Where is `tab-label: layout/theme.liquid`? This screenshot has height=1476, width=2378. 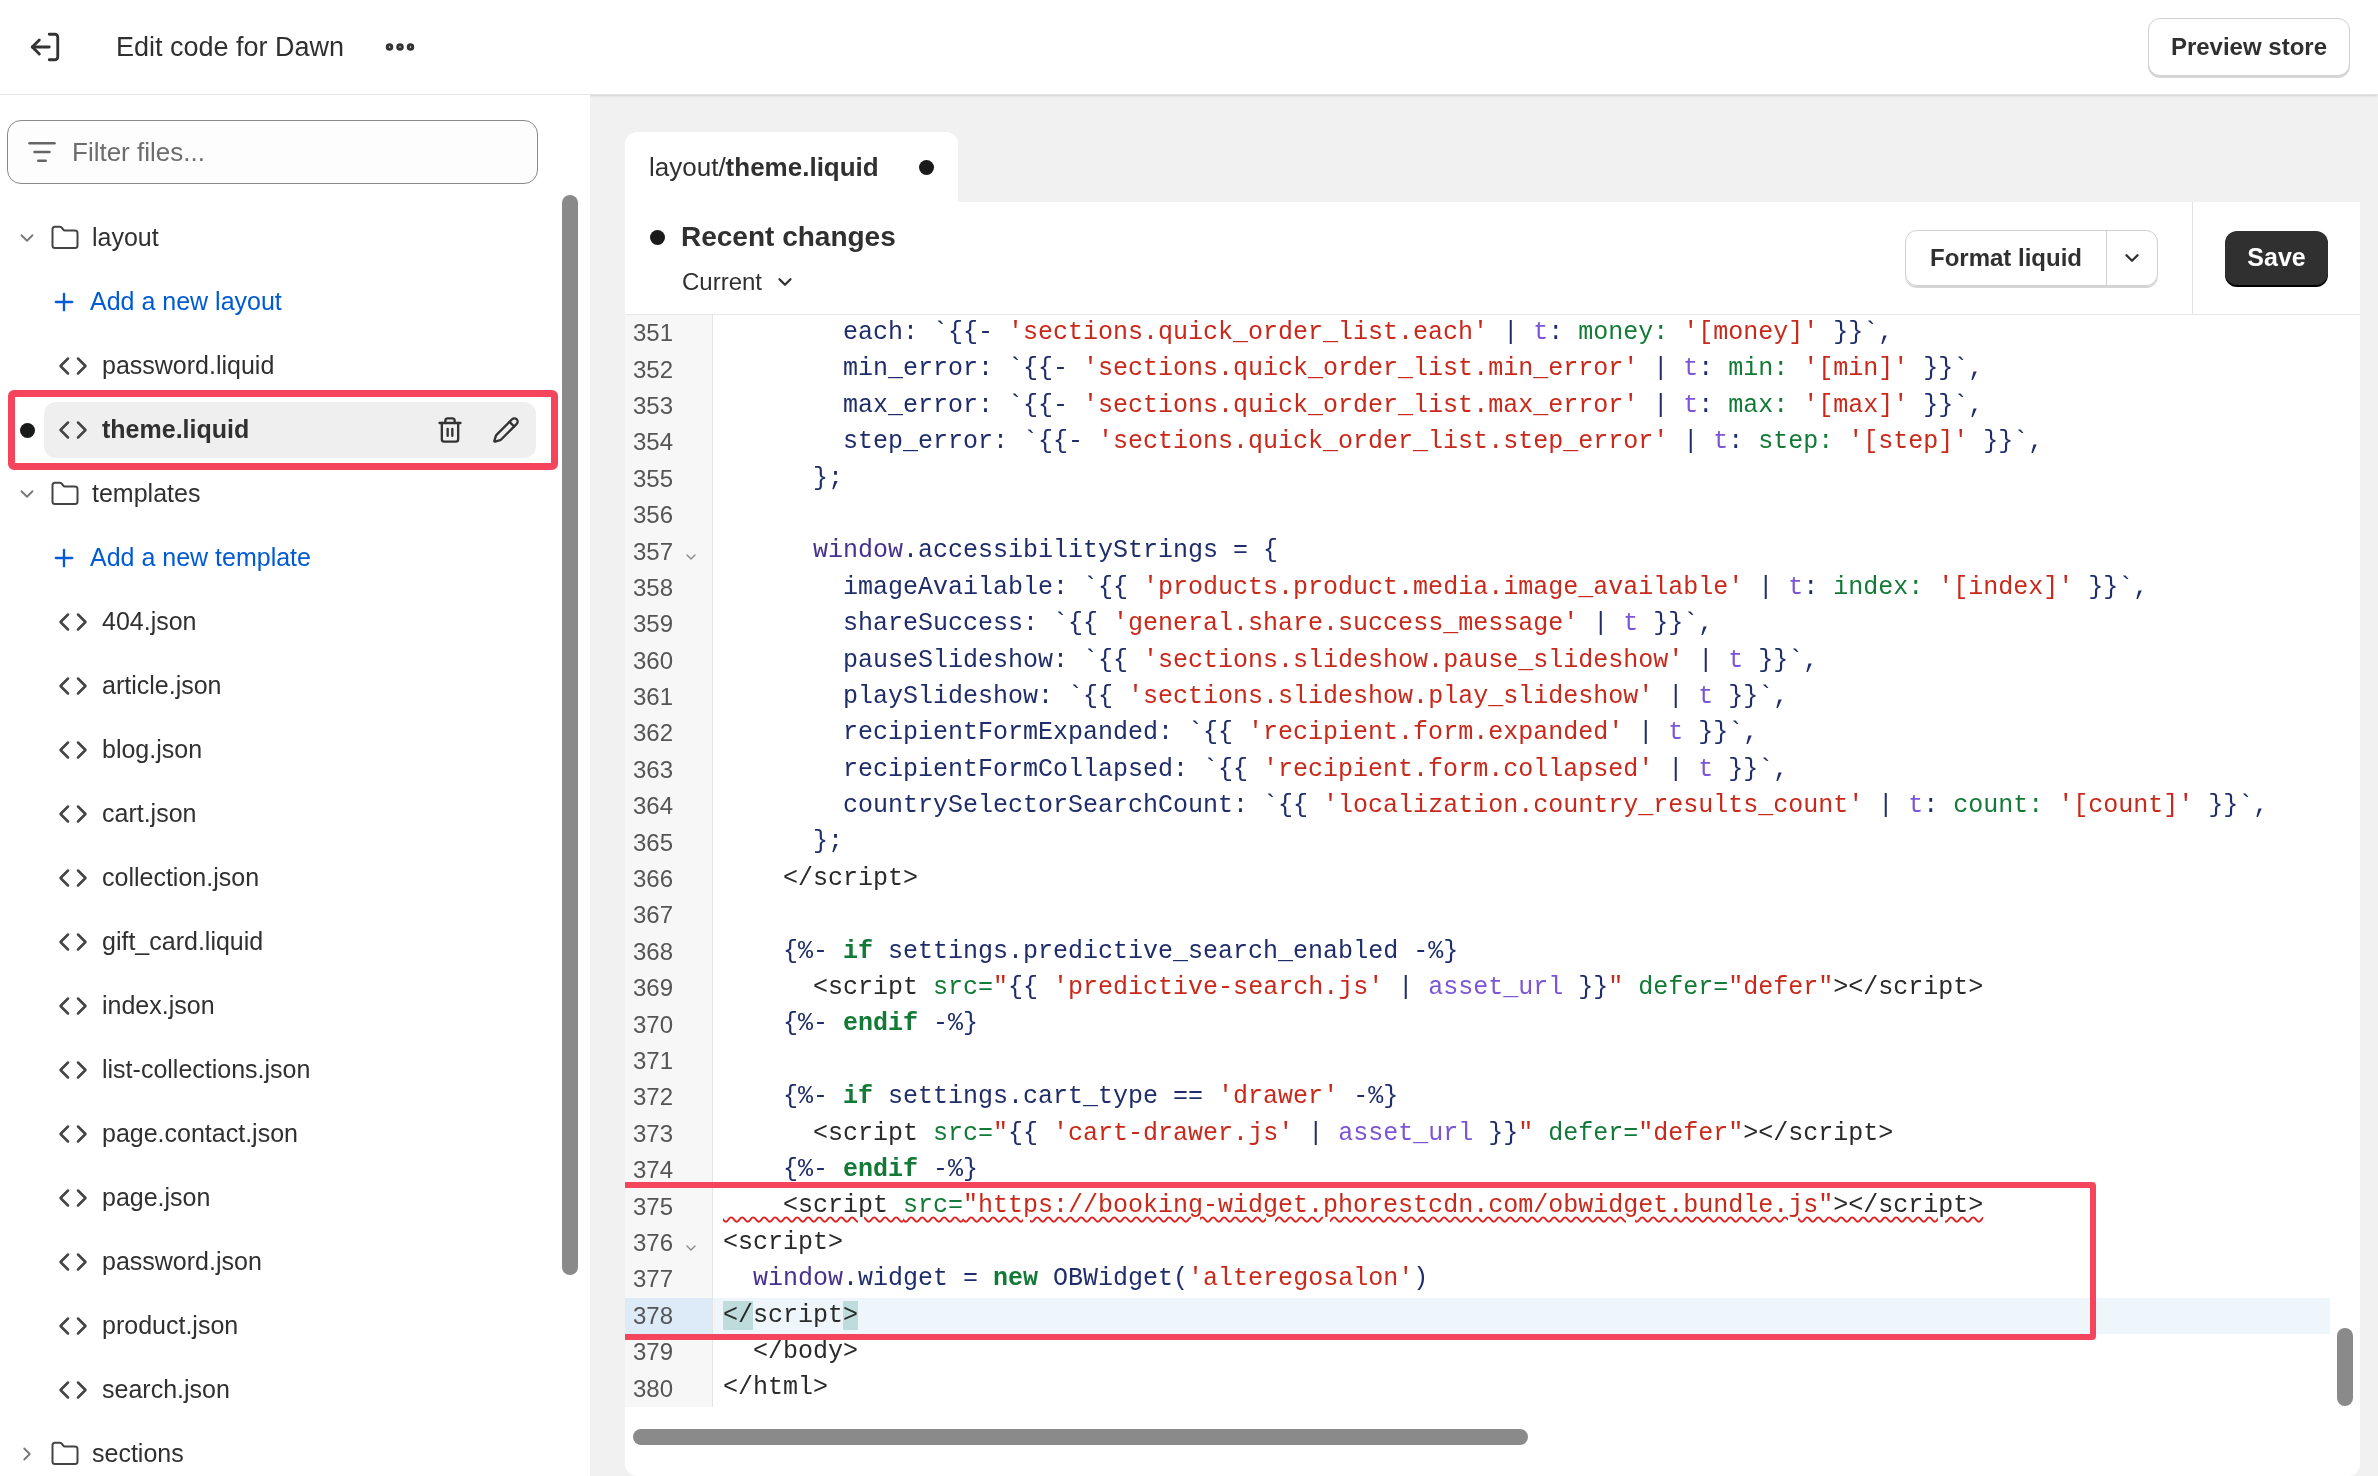
tab-label: layout/theme.liquid is located at coordinates (764, 167).